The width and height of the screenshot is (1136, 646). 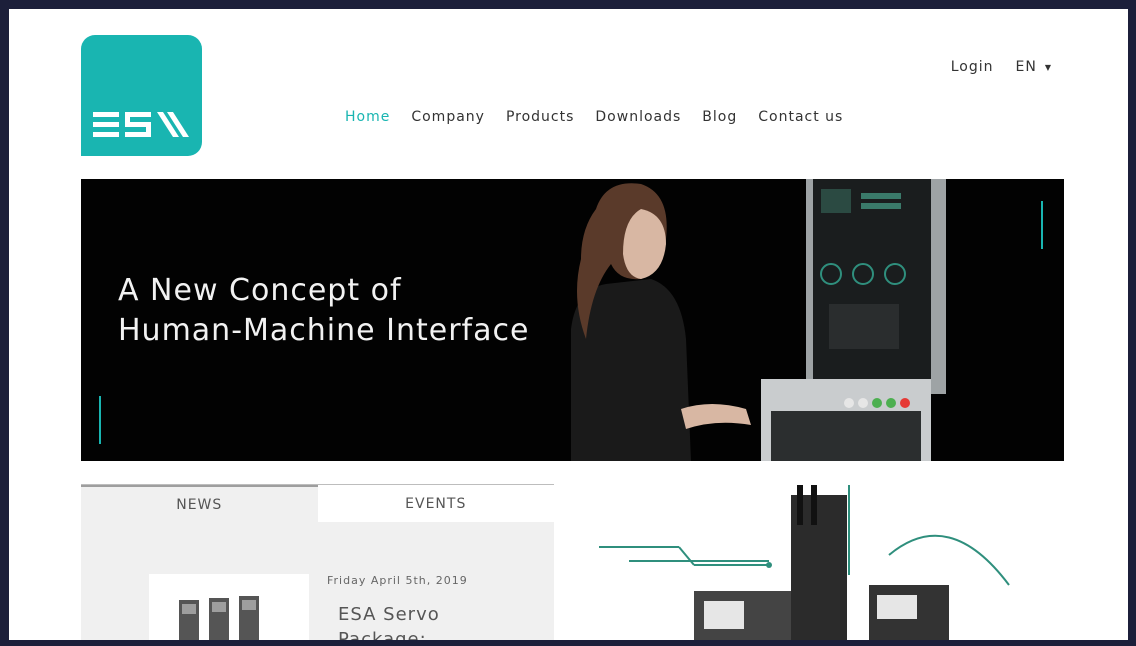 I want to click on language-selector: EN ▼, so click(x=1034, y=67).